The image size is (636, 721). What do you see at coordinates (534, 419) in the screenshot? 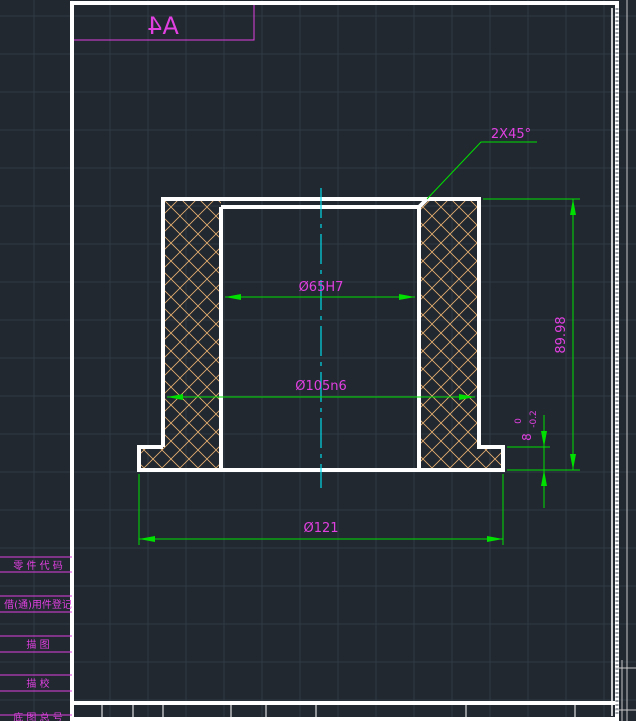
I see `dim-tol-lower-text: -0.2` at bounding box center [534, 419].